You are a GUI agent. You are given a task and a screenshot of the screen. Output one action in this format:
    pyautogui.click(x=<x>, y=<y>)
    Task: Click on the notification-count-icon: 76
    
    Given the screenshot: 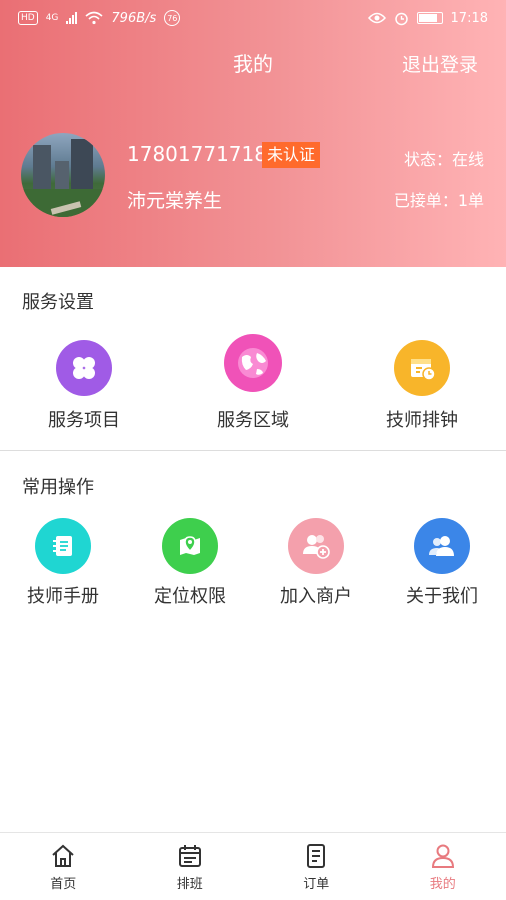 What is the action you would take?
    pyautogui.click(x=172, y=18)
    